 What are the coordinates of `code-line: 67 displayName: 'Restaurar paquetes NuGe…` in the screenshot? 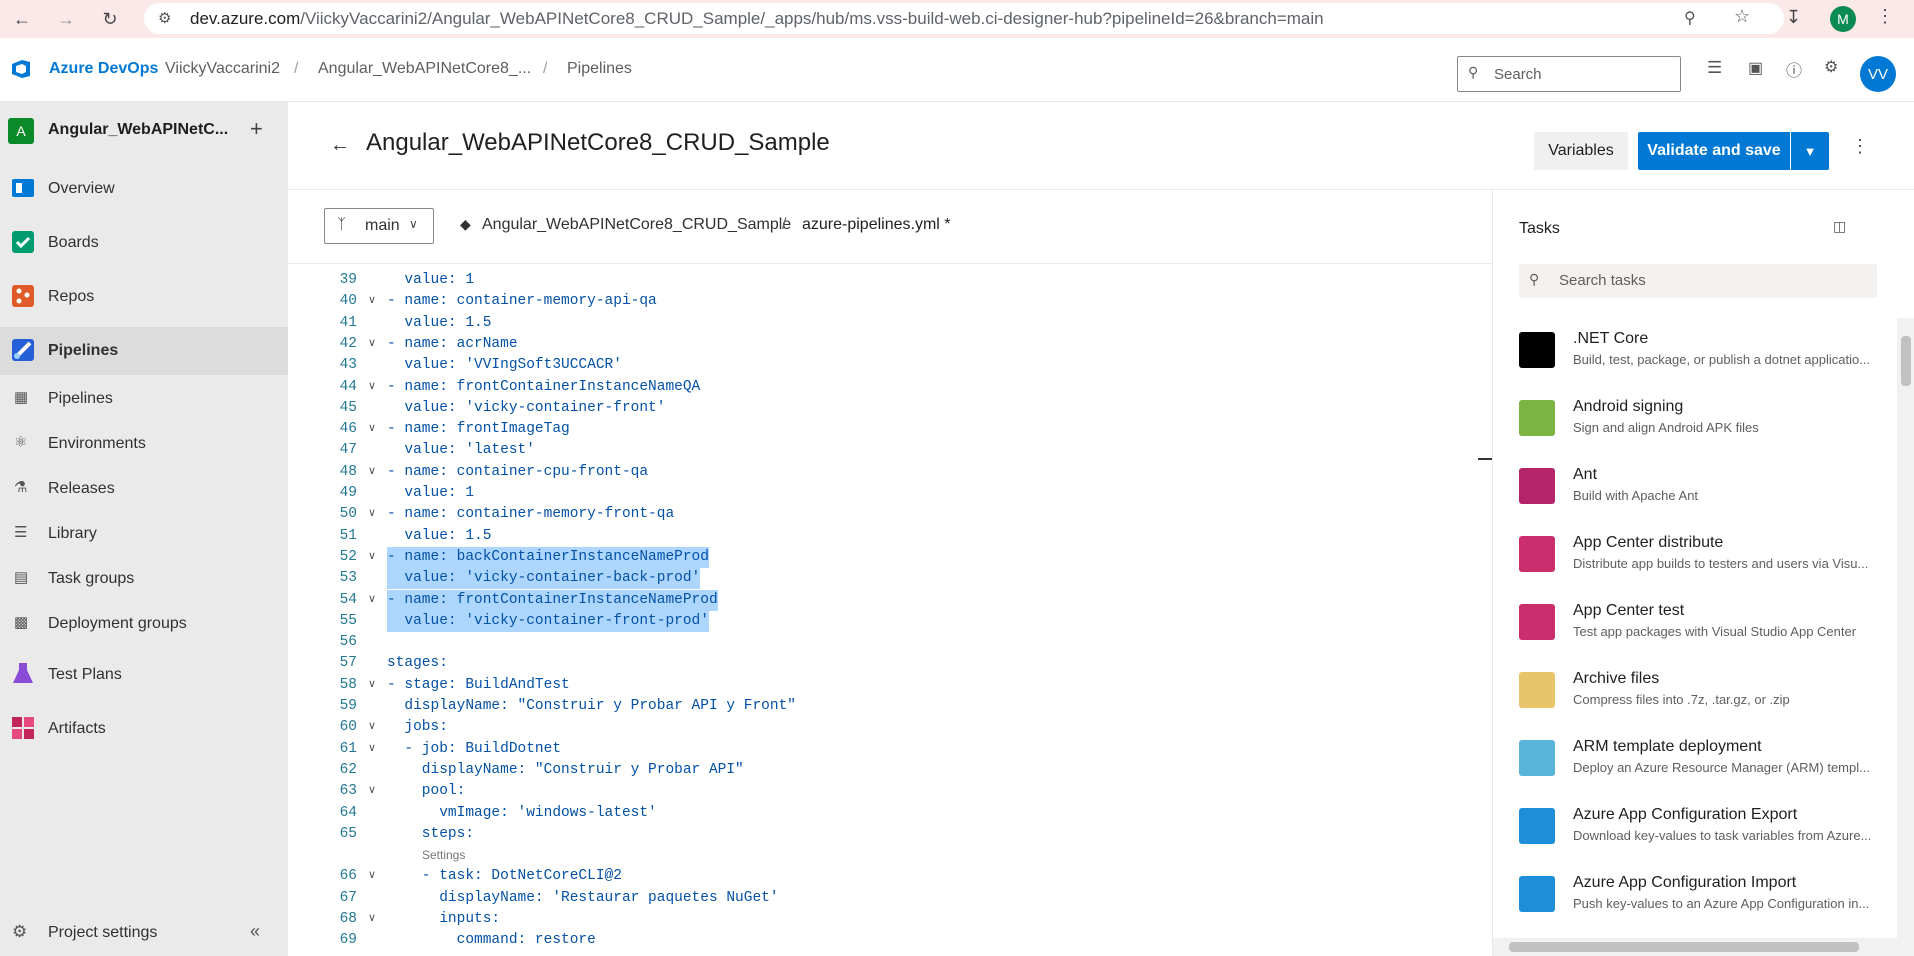 It's located at (890, 898).